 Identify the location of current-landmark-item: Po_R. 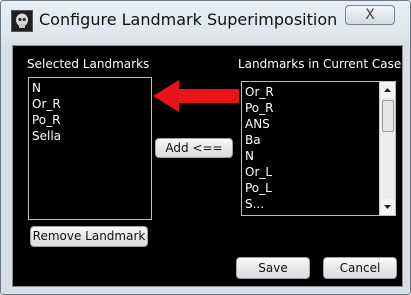
(320, 108).